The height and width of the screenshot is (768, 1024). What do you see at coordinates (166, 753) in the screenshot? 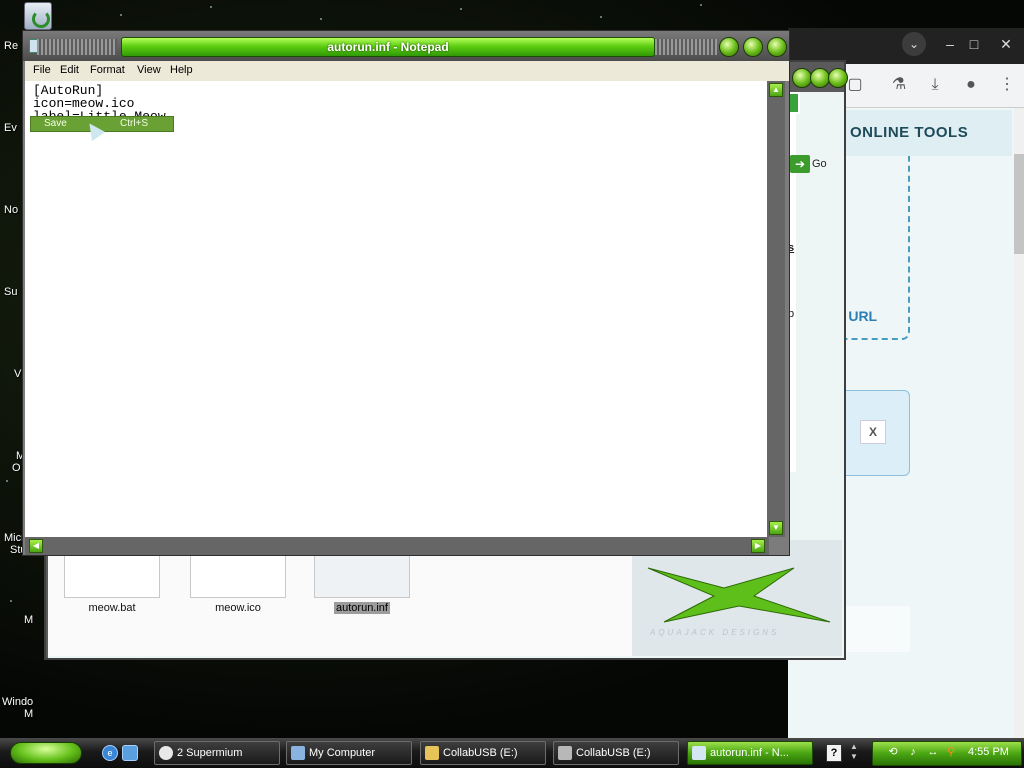
I see `supermium-icon` at bounding box center [166, 753].